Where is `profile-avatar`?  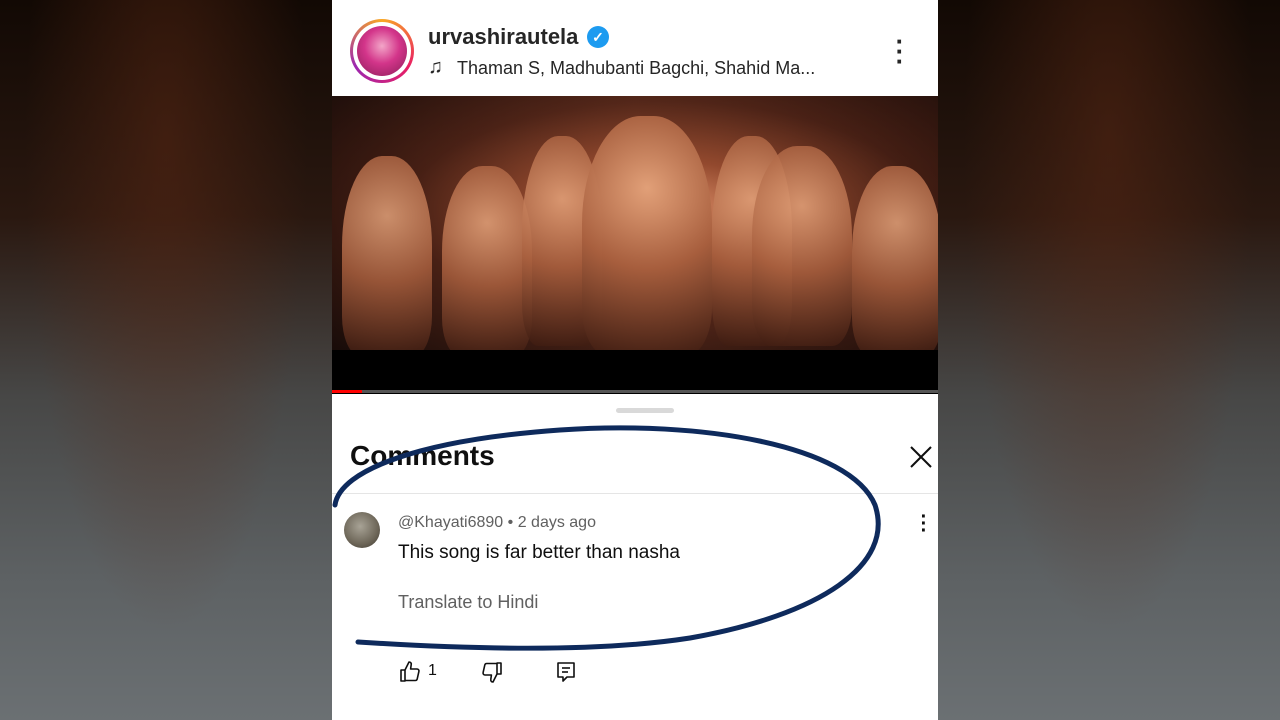
profile-avatar is located at coordinates (382, 51).